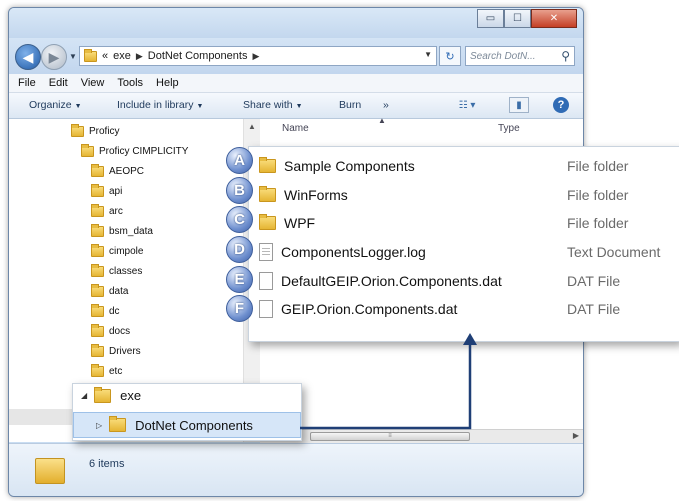 This screenshot has width=679, height=501. Describe the element at coordinates (296, 23) in the screenshot. I see `title-bar: ▭ ☐ ✕` at that location.